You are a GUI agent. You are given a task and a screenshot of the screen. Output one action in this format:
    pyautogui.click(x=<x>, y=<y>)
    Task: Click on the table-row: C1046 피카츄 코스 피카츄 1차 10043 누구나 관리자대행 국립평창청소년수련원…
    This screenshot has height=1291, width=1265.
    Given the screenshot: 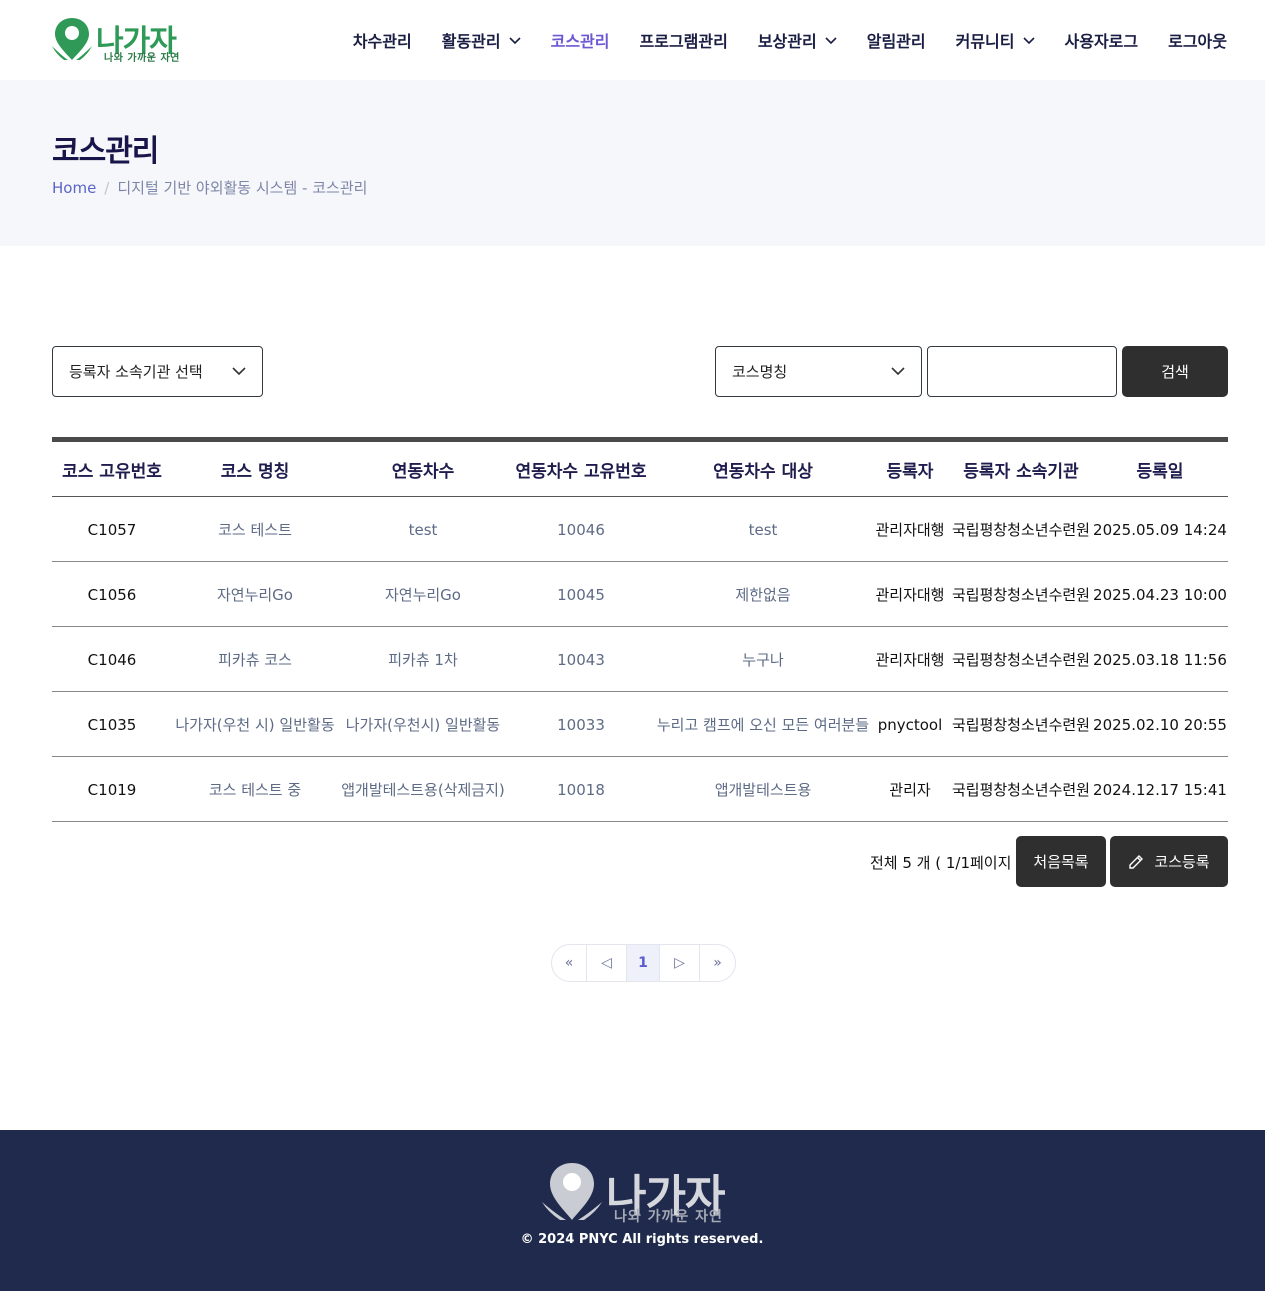 What is the action you would take?
    pyautogui.click(x=640, y=659)
    